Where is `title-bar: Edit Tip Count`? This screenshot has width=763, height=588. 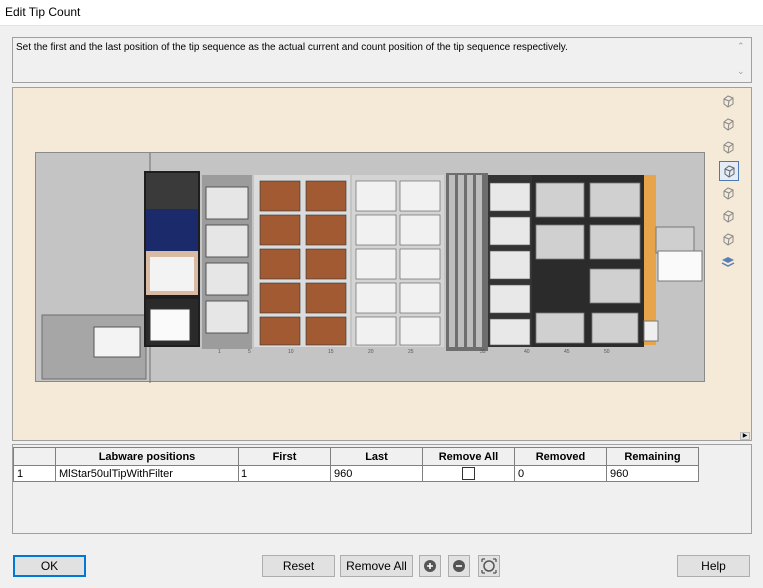 title-bar: Edit Tip Count is located at coordinates (381, 13).